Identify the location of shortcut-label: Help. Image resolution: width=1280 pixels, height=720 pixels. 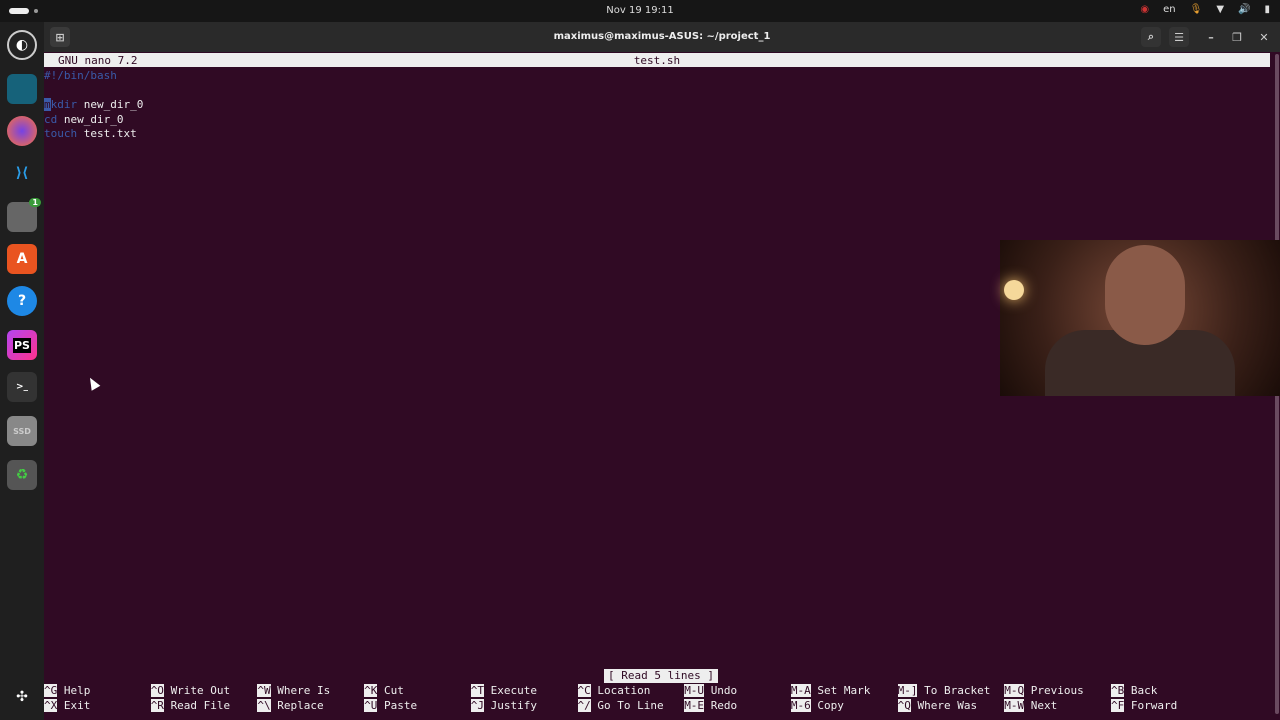
(77, 690).